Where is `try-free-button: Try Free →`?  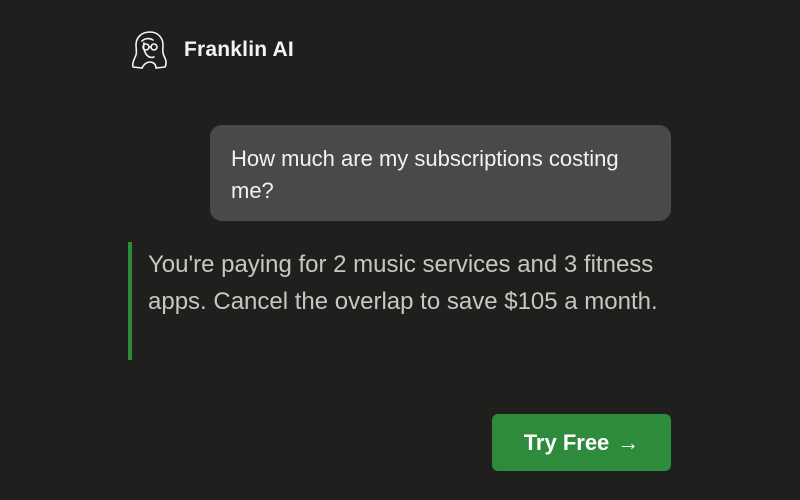 try-free-button: Try Free → is located at coordinates (581, 442).